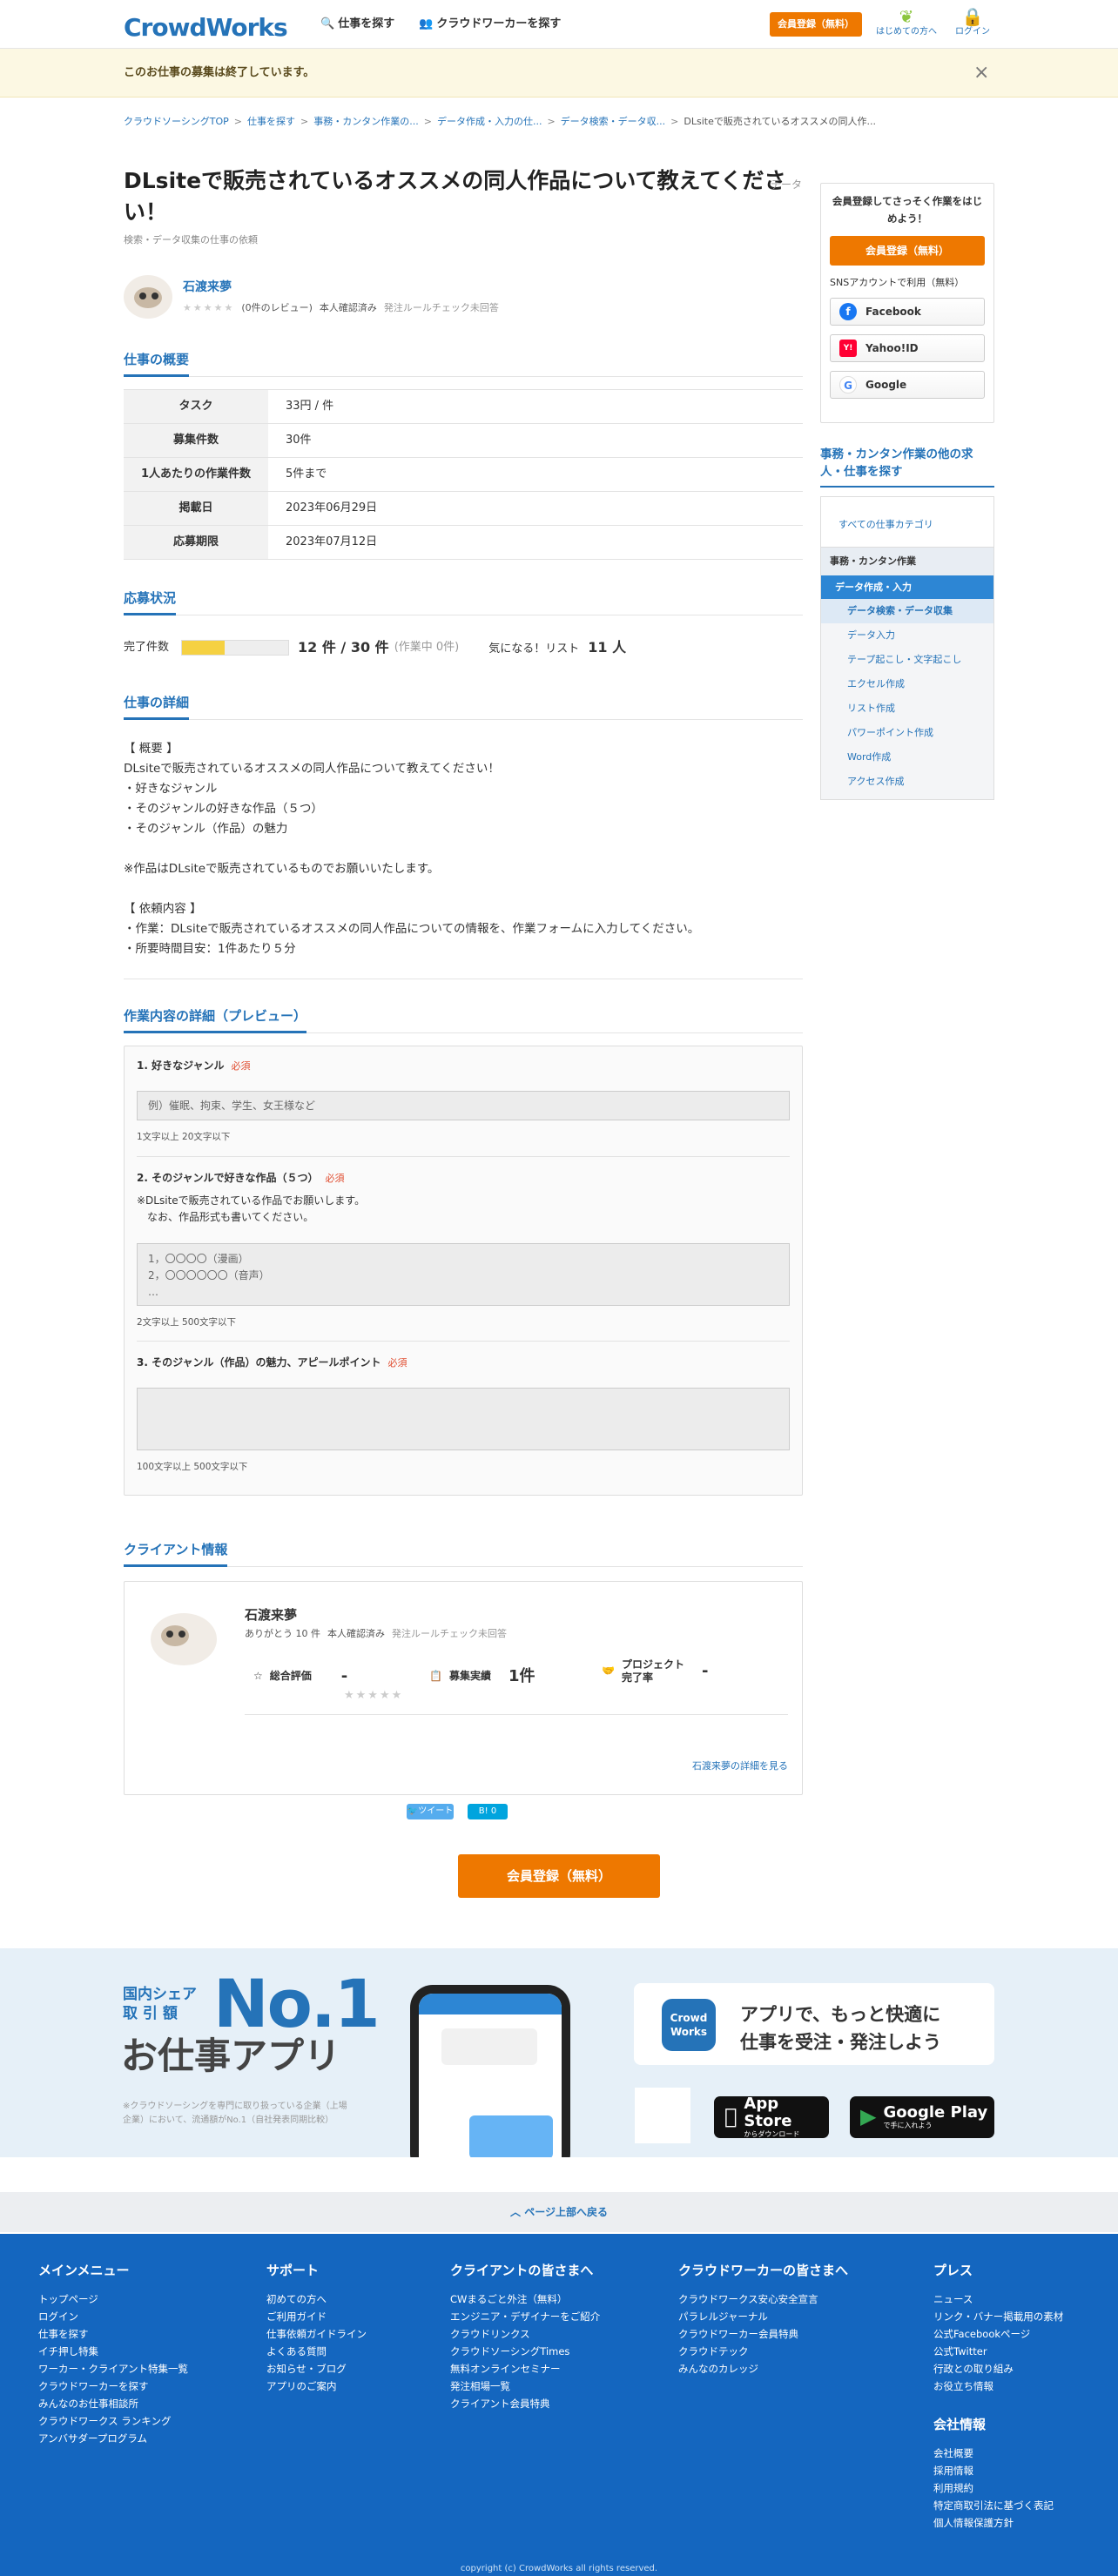 Image resolution: width=1118 pixels, height=2576 pixels. I want to click on footer-link: 利用規約, so click(998, 2488).